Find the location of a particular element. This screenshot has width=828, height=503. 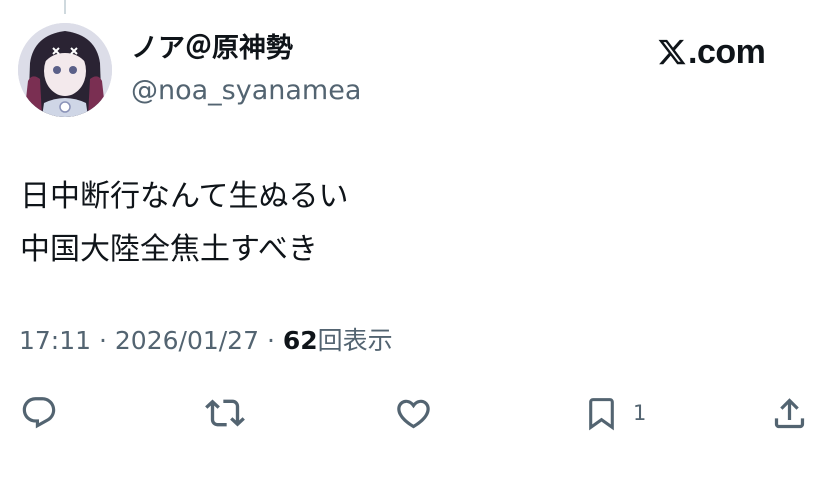

brand-watermark: .com is located at coordinates (711, 52).